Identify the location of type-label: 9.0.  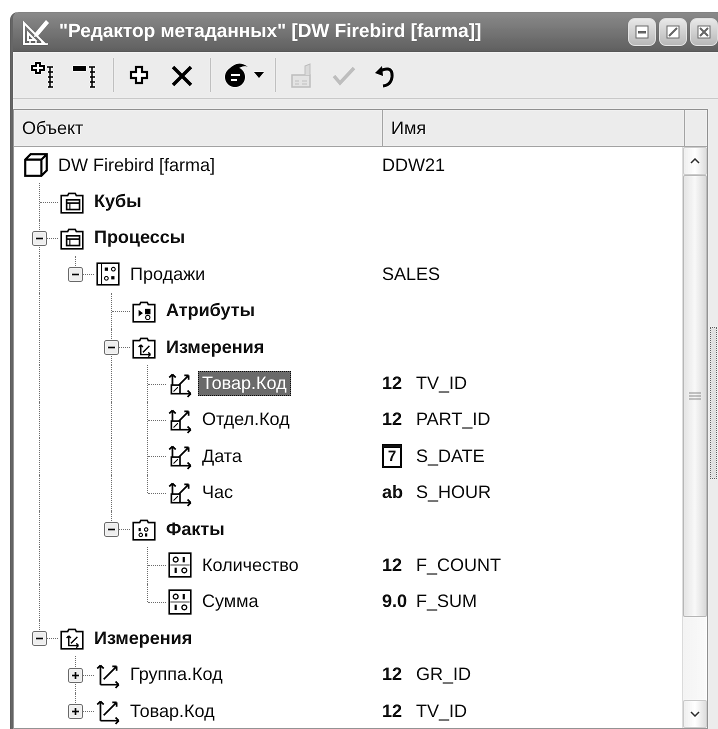
(395, 601).